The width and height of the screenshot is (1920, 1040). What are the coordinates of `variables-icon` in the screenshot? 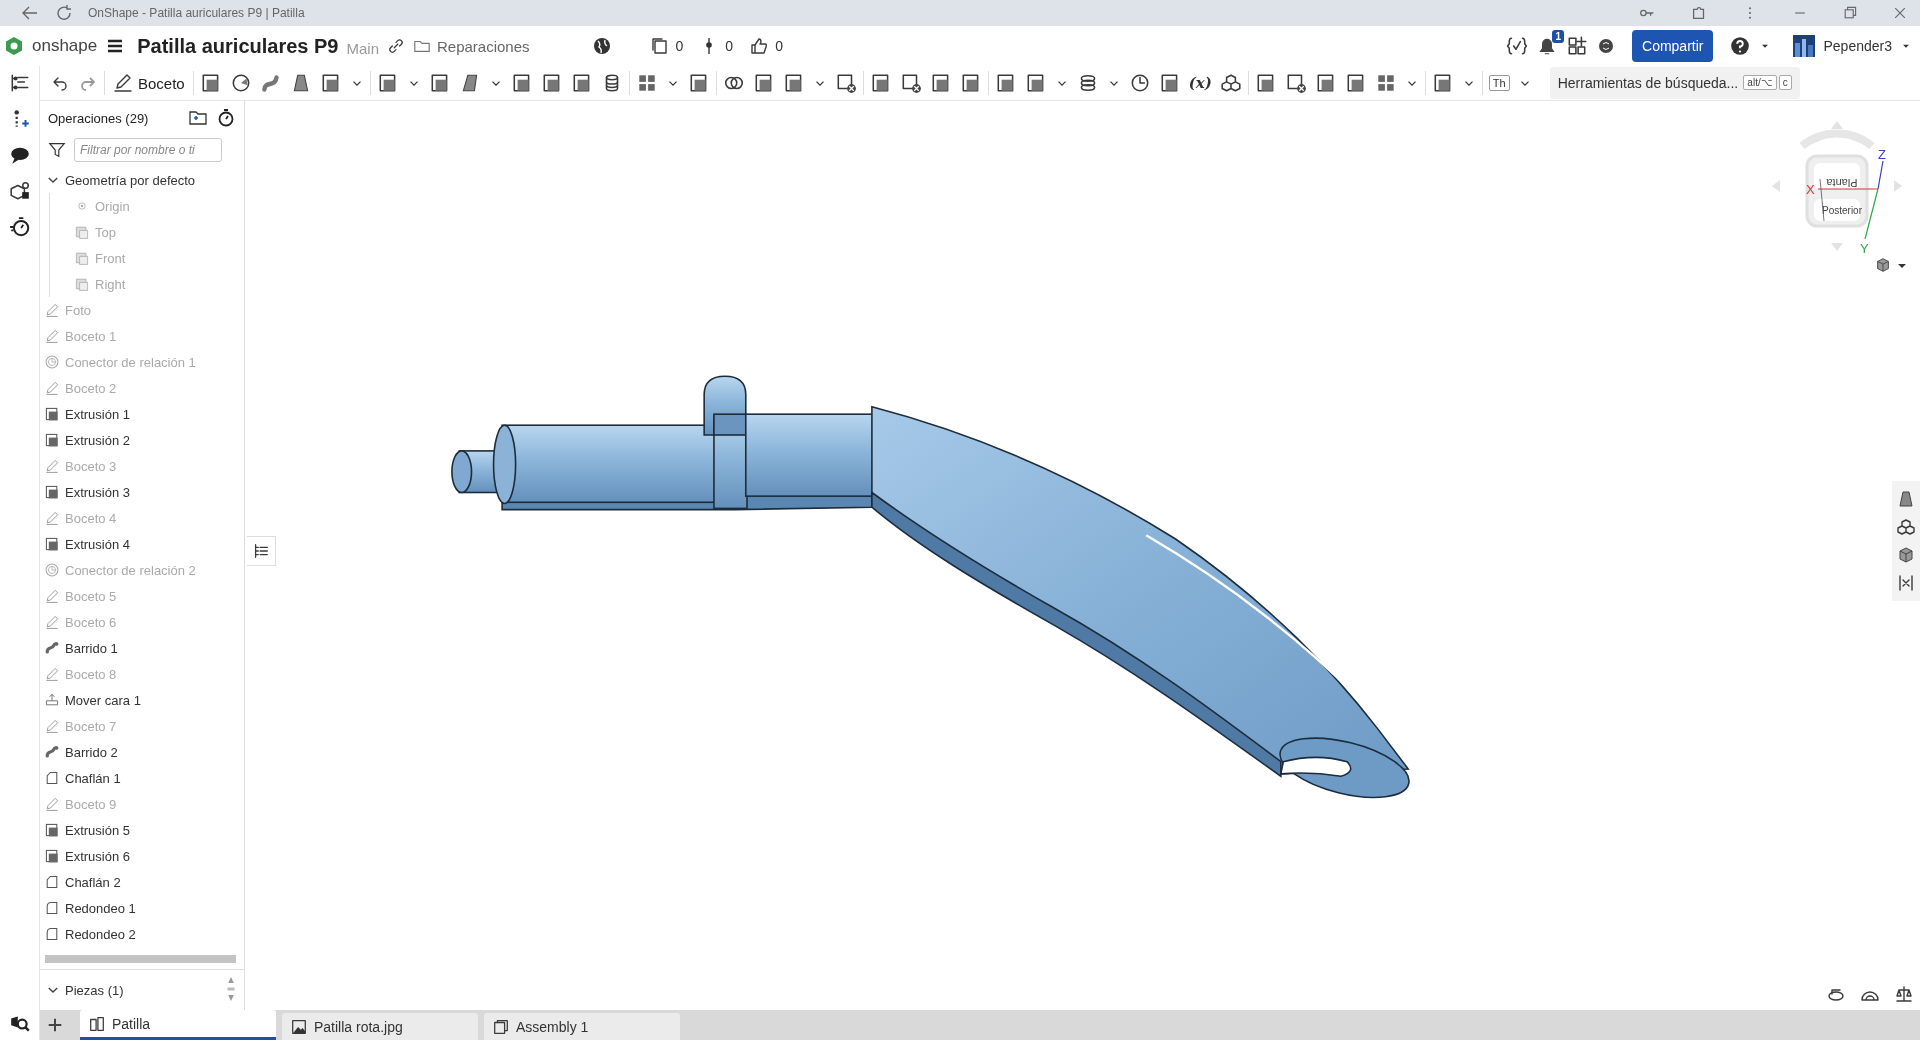 It's located at (1517, 46).